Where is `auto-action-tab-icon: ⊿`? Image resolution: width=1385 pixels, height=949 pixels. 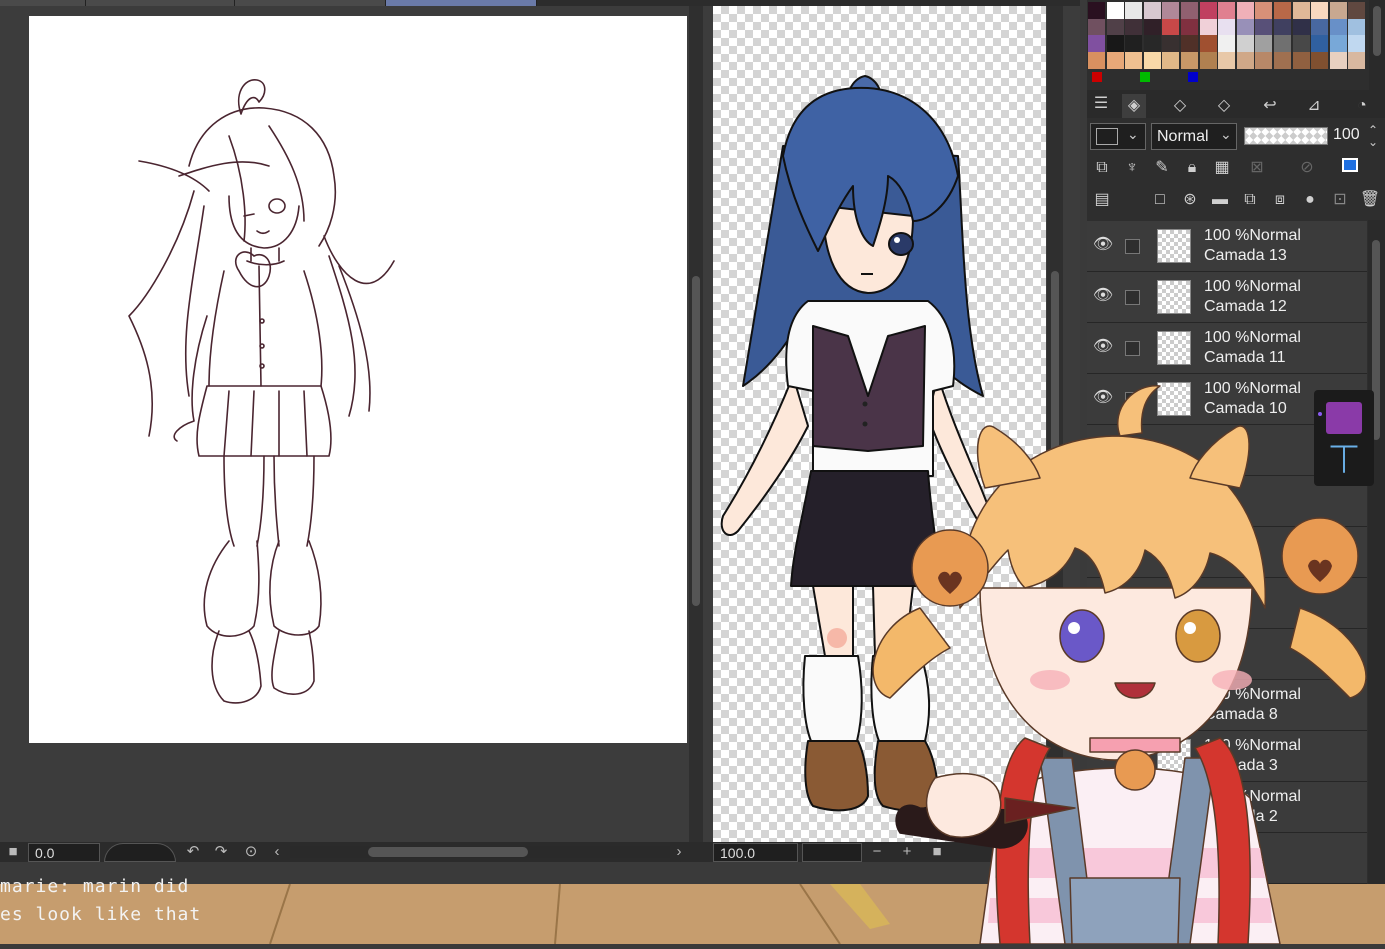 auto-action-tab-icon: ⊿ is located at coordinates (1314, 106).